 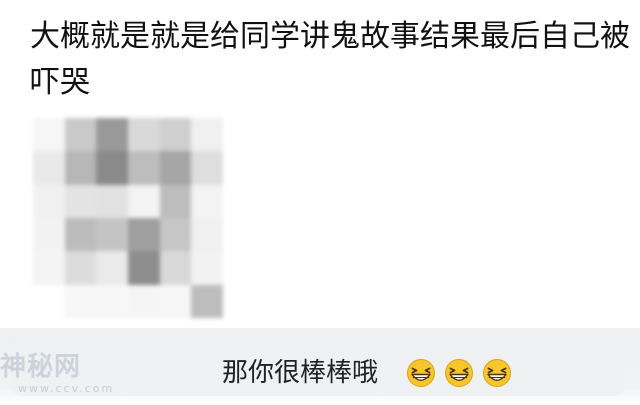 What do you see at coordinates (300, 373) in the screenshot?
I see `reply-text: 那你很棒棒哦` at bounding box center [300, 373].